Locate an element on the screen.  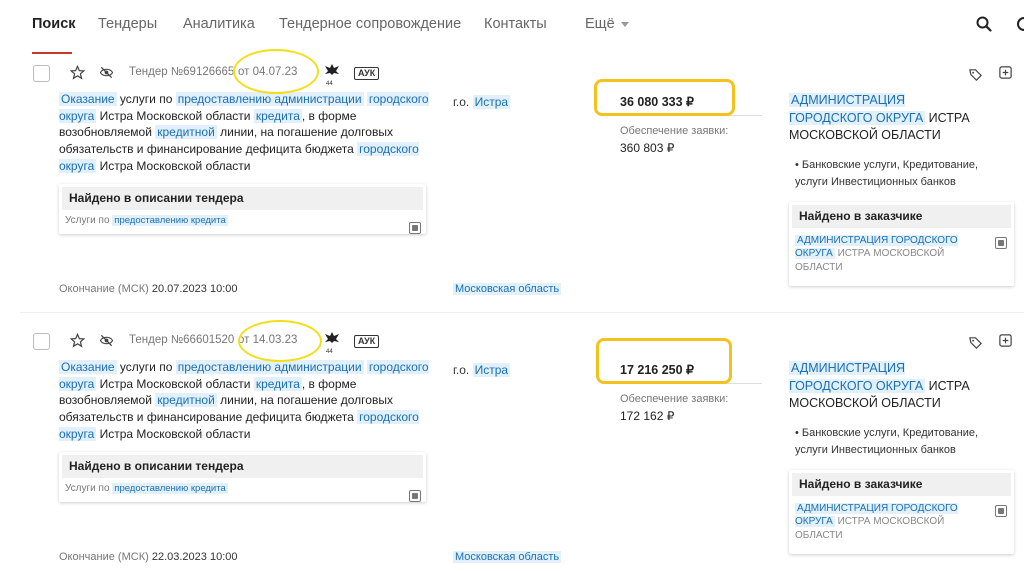
card-separator is located at coordinates (522, 312).